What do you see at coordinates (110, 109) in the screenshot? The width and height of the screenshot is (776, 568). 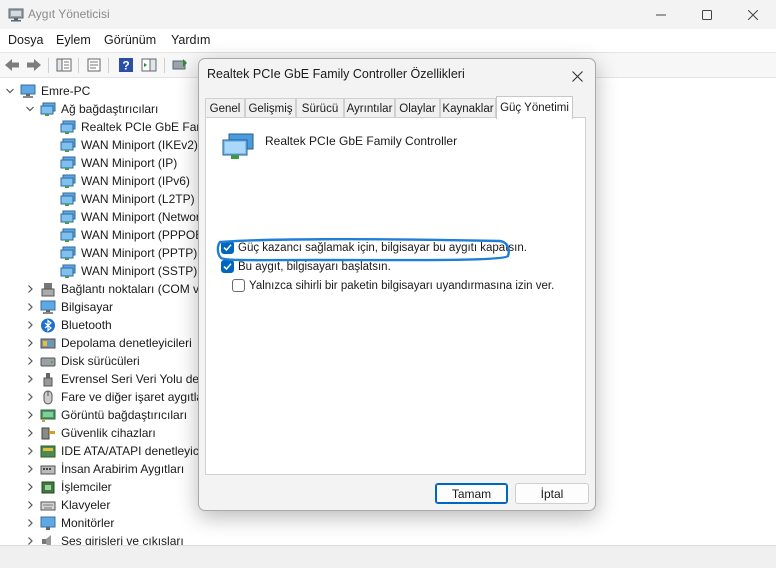 I see `tree-category-label: Ağ bağdaştırıcıları` at bounding box center [110, 109].